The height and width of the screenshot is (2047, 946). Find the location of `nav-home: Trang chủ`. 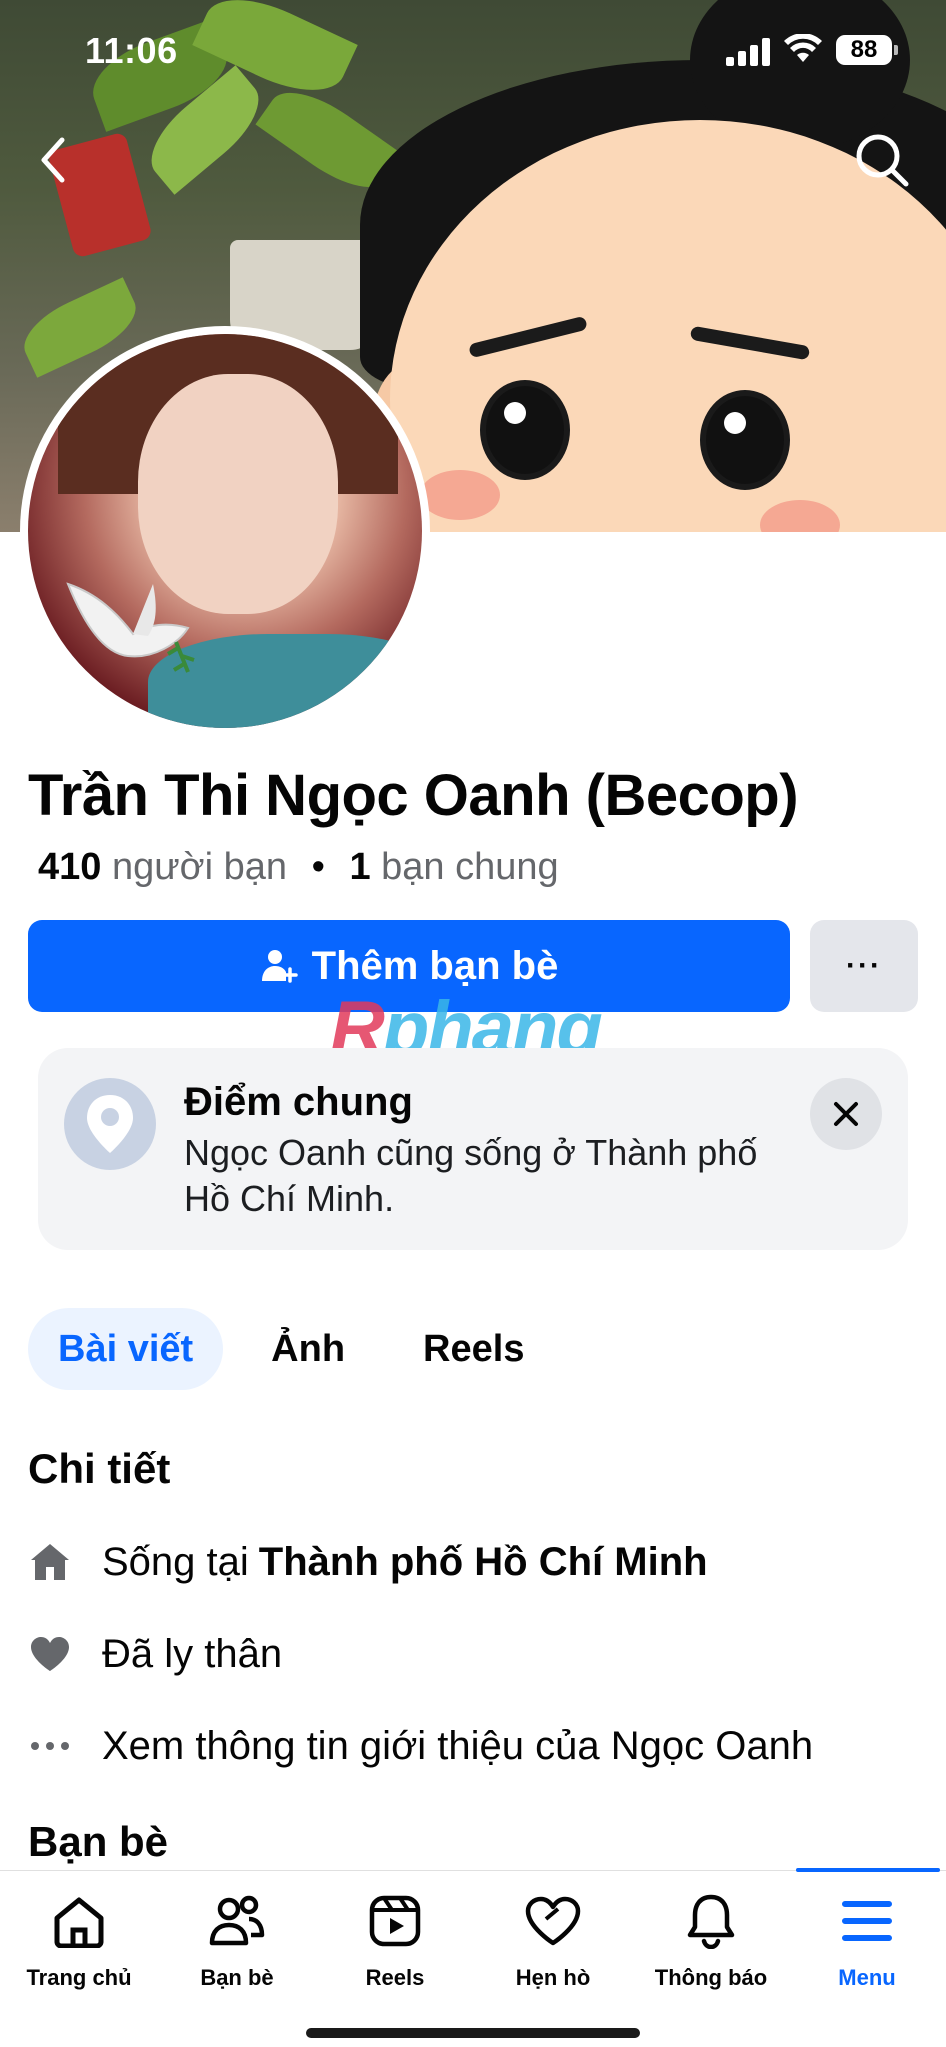

nav-home: Trang chủ is located at coordinates (79, 1946).